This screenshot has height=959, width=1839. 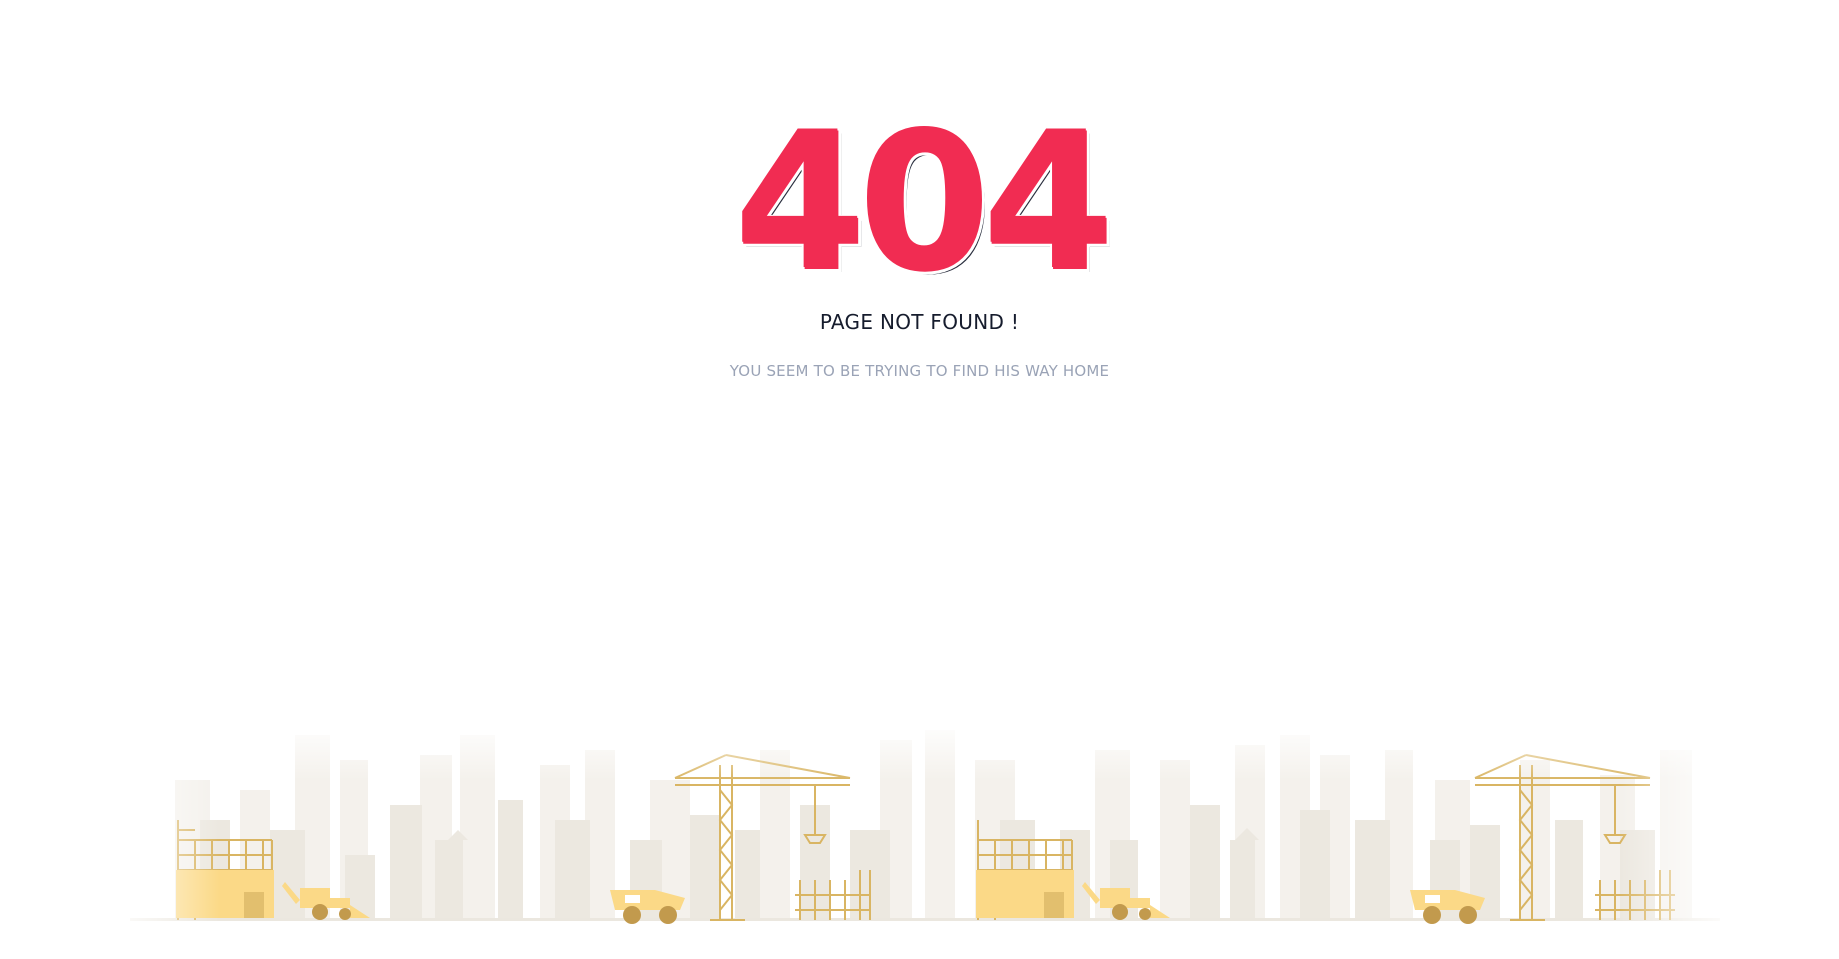 What do you see at coordinates (254, 905) in the screenshot?
I see `door-left` at bounding box center [254, 905].